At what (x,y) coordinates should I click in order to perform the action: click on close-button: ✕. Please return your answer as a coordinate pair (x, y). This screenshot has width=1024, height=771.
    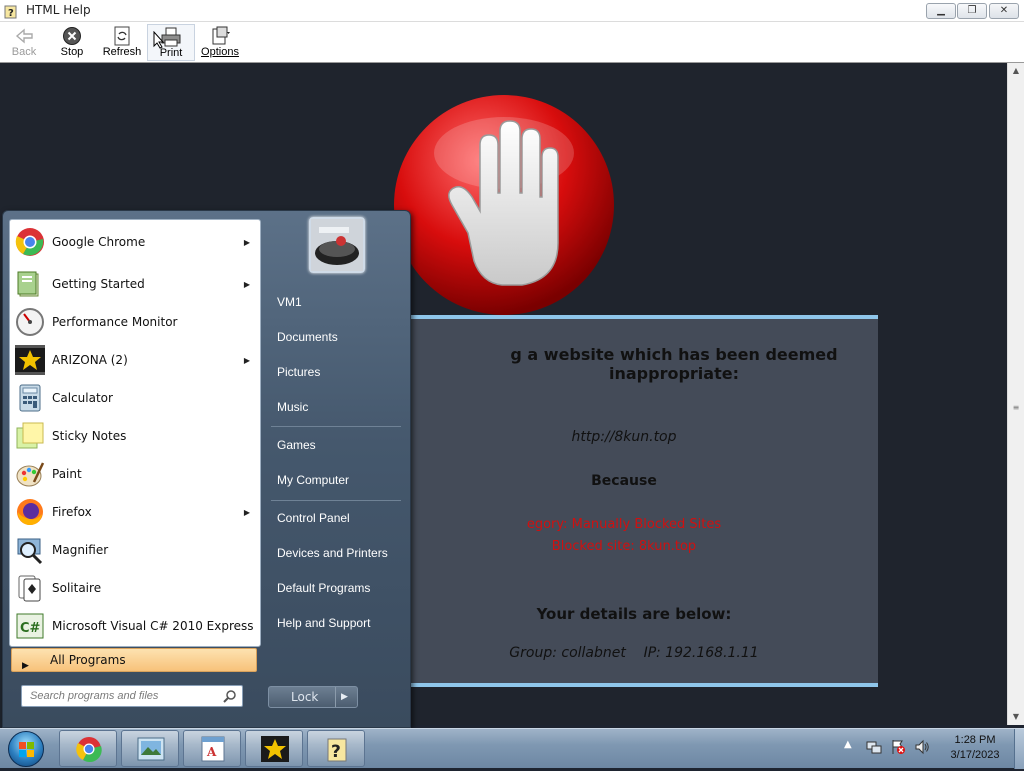
    Looking at the image, I should click on (1004, 11).